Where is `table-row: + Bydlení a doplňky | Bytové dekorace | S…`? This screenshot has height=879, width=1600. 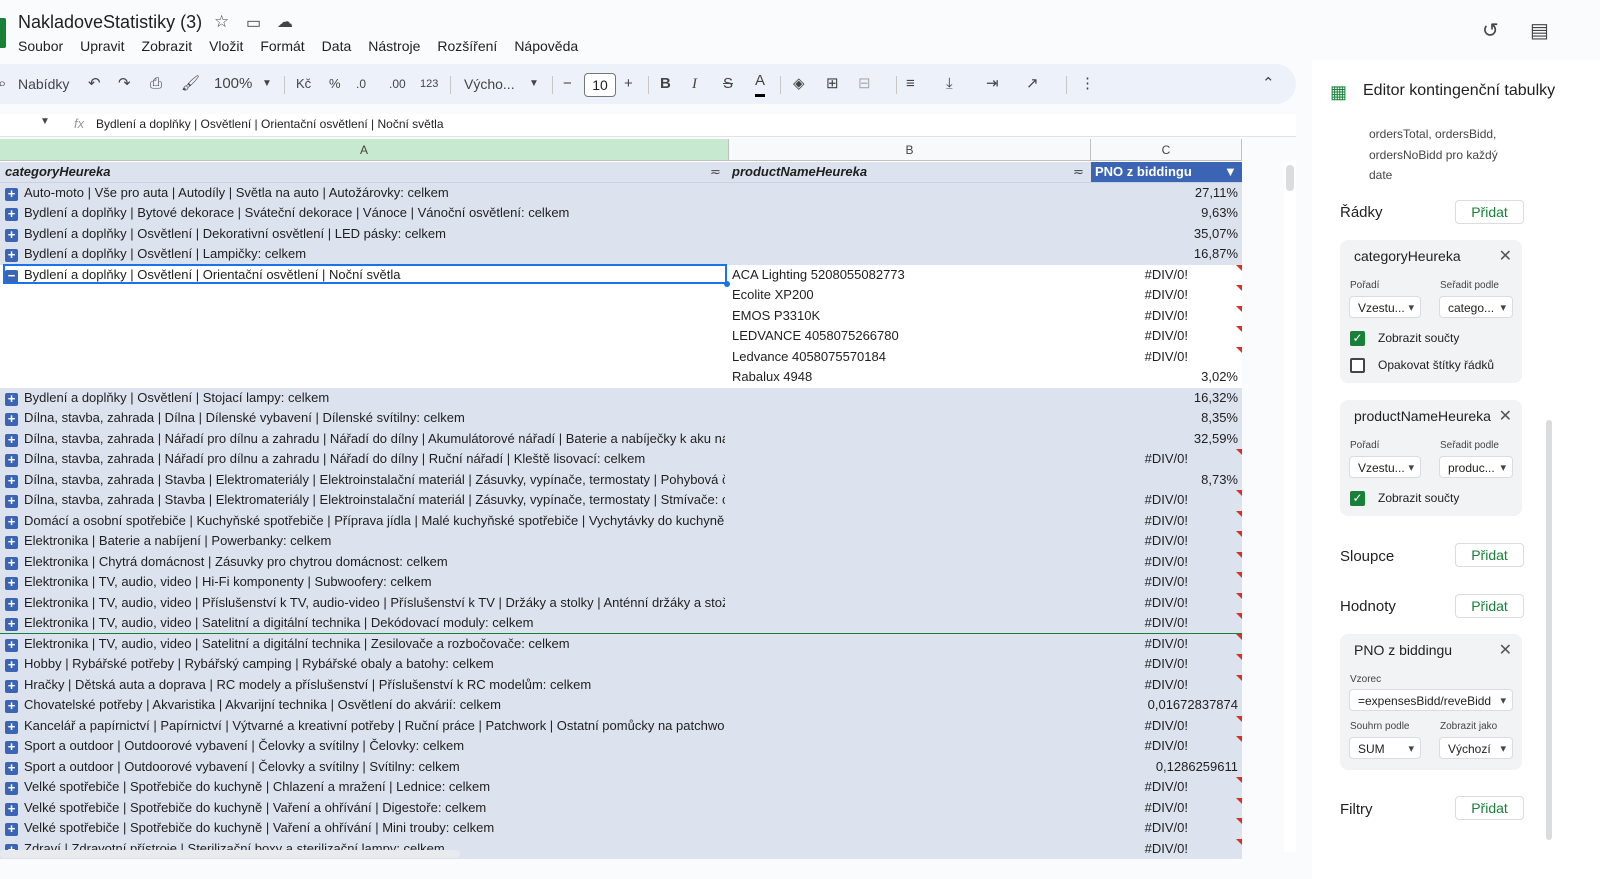
table-row: + Bydlení a doplňky | Bytové dekorace | S… is located at coordinates (621, 213).